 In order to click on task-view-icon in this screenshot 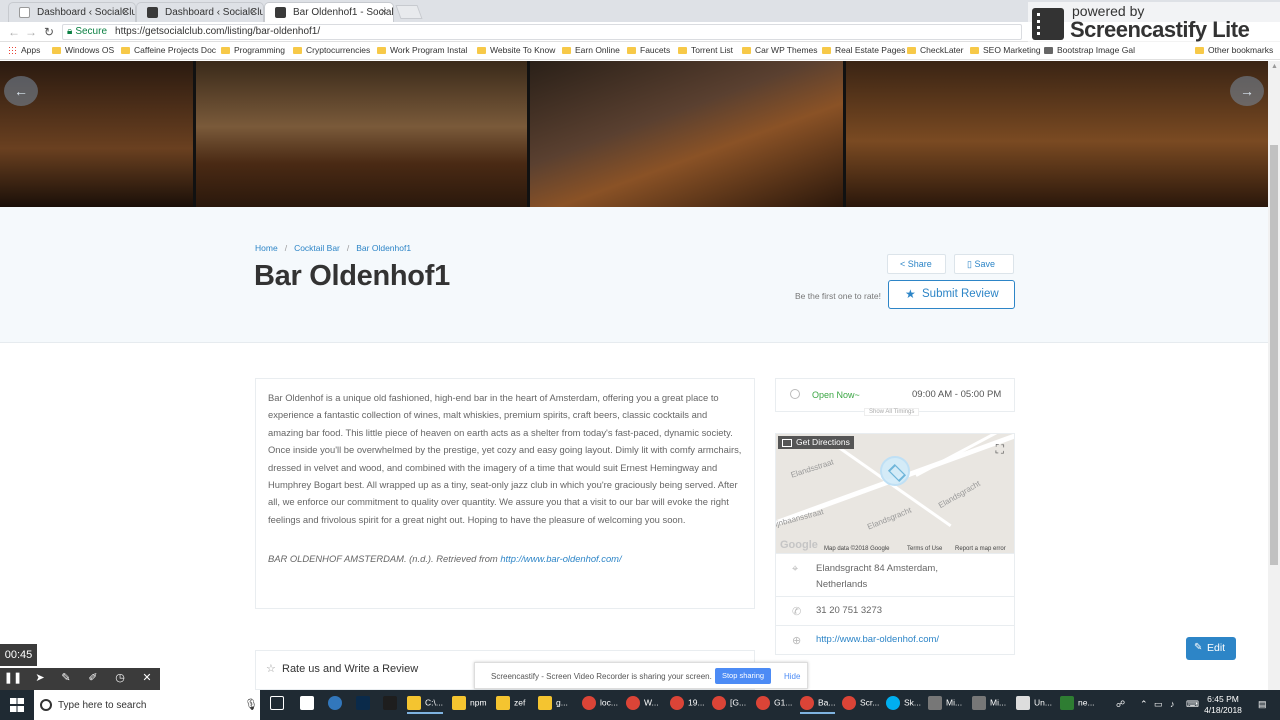, I will do `click(279, 705)`.